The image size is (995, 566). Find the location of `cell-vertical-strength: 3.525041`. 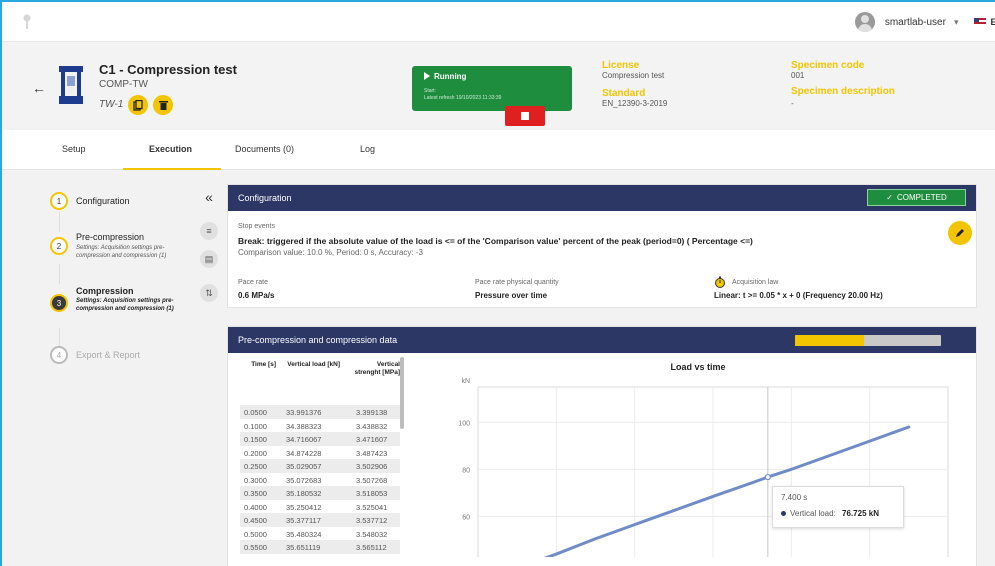

cell-vertical-strength: 3.525041 is located at coordinates (372, 507).